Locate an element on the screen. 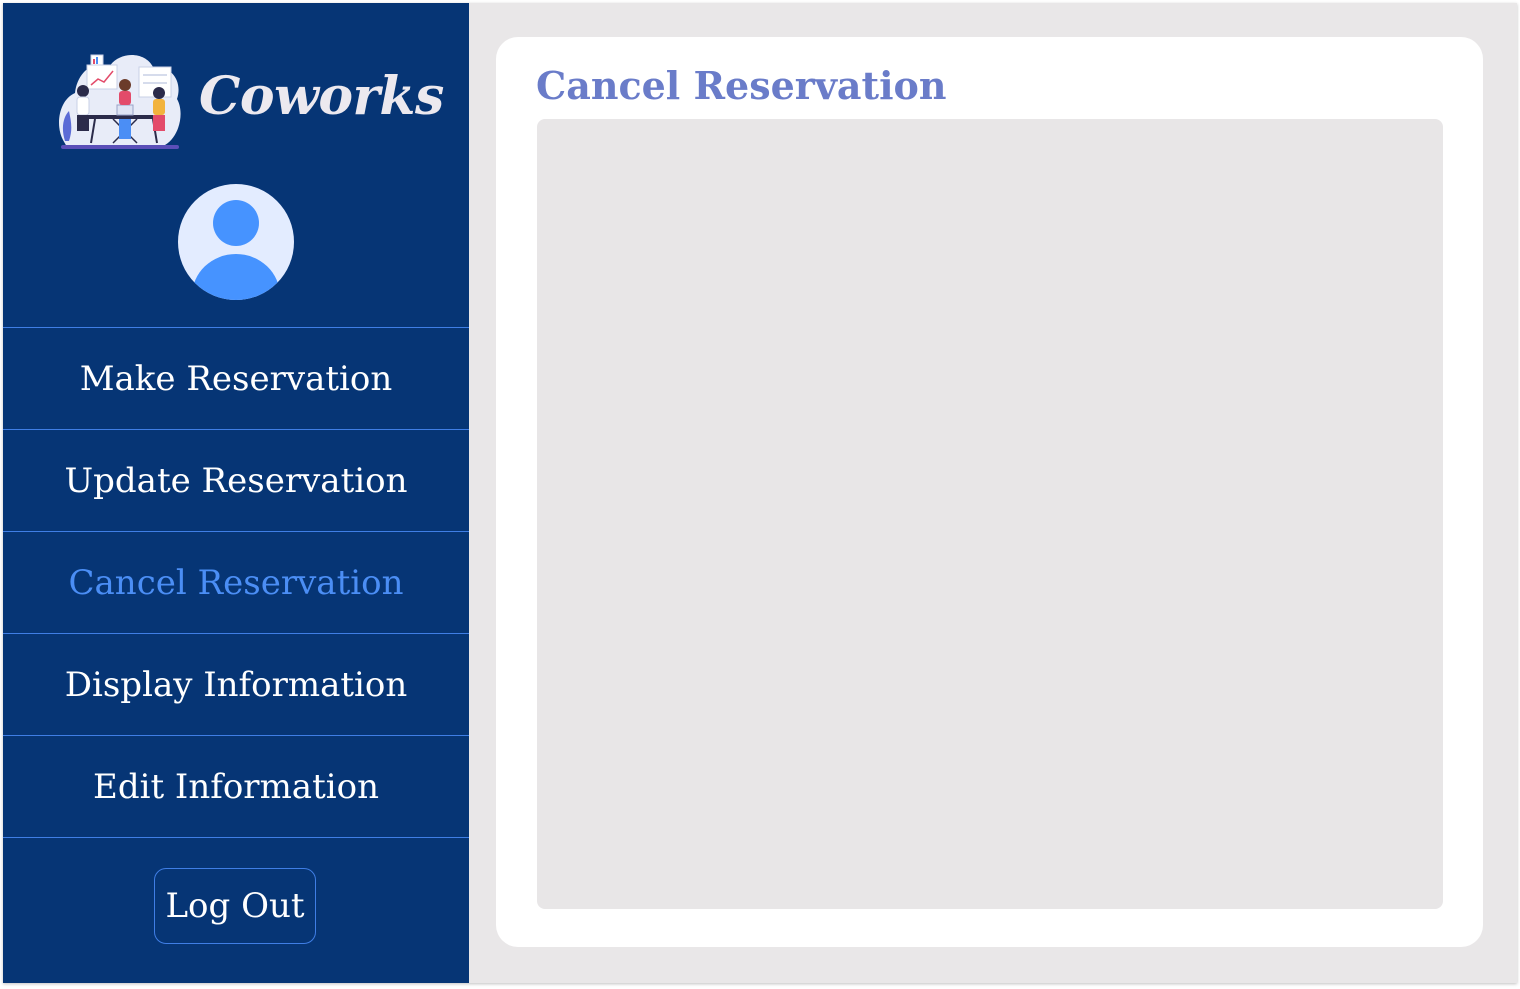 Image resolution: width=1520 pixels, height=989 pixels. logout-button: Log Out is located at coordinates (235, 906).